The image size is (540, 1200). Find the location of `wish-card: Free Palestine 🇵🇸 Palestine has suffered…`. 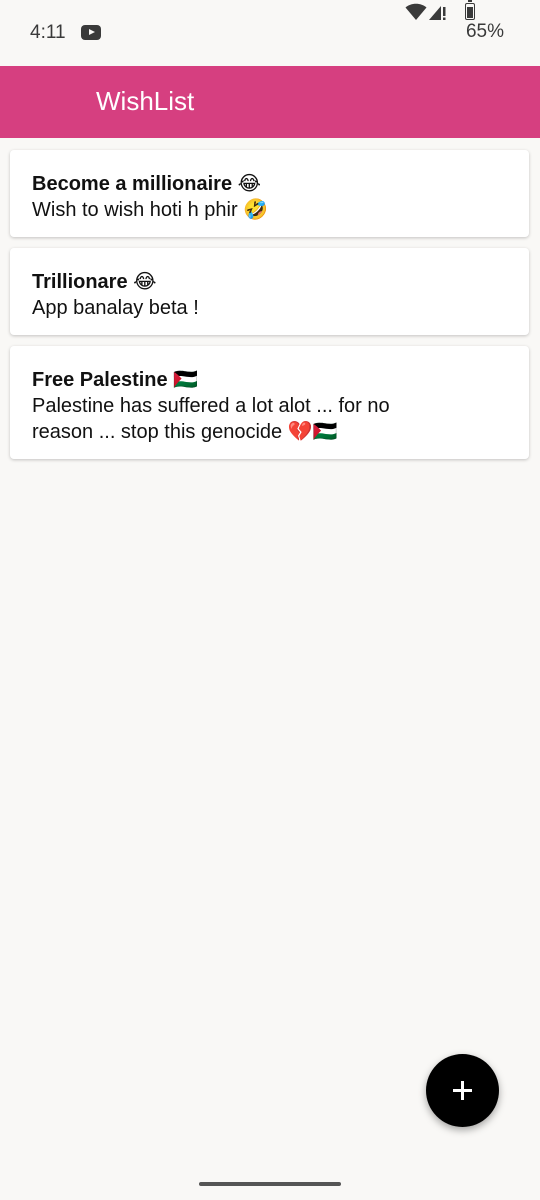

wish-card: Free Palestine 🇵🇸 Palestine has suffered… is located at coordinates (269, 402).